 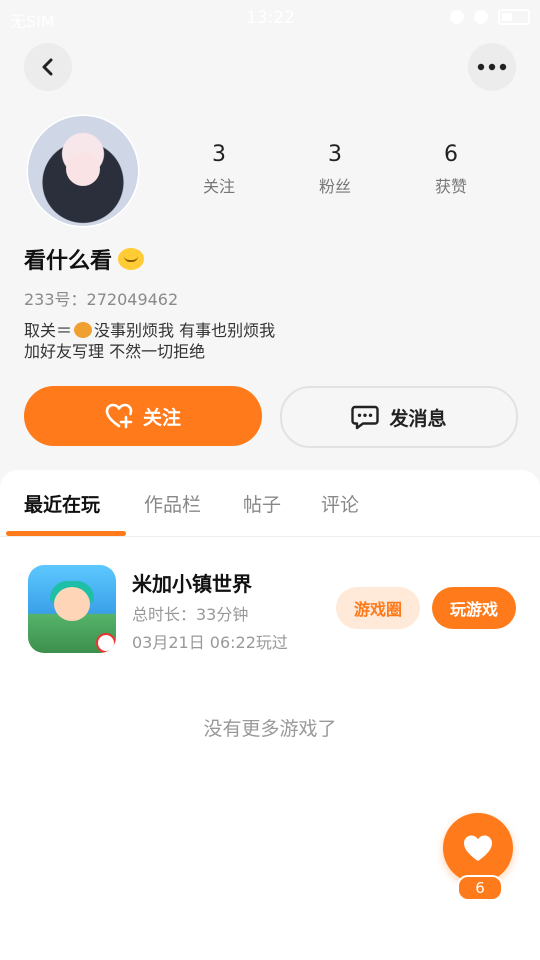 I want to click on status-icons, so click(x=490, y=17).